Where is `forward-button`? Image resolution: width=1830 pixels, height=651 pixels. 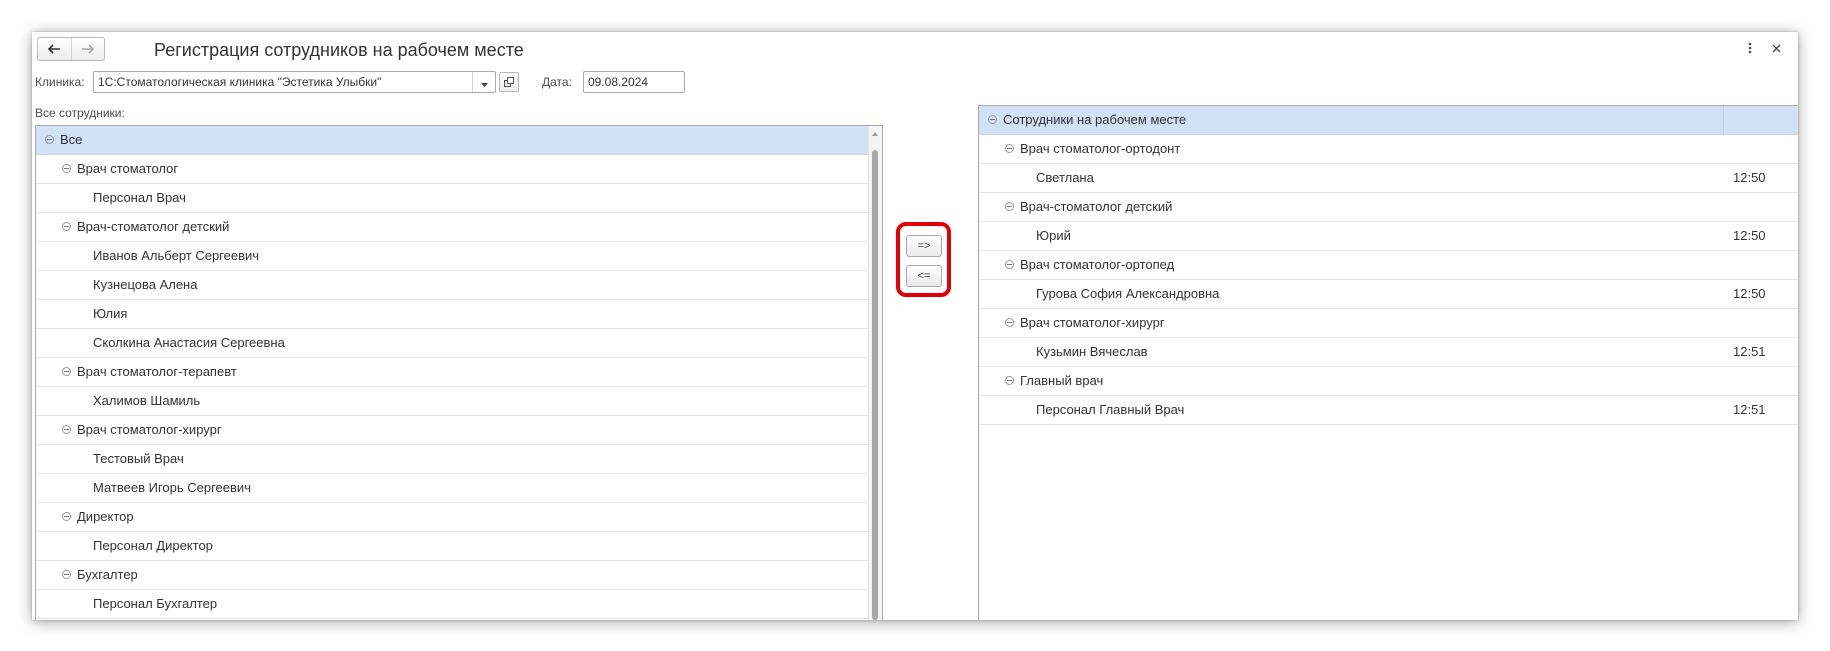
forward-button is located at coordinates (87, 49).